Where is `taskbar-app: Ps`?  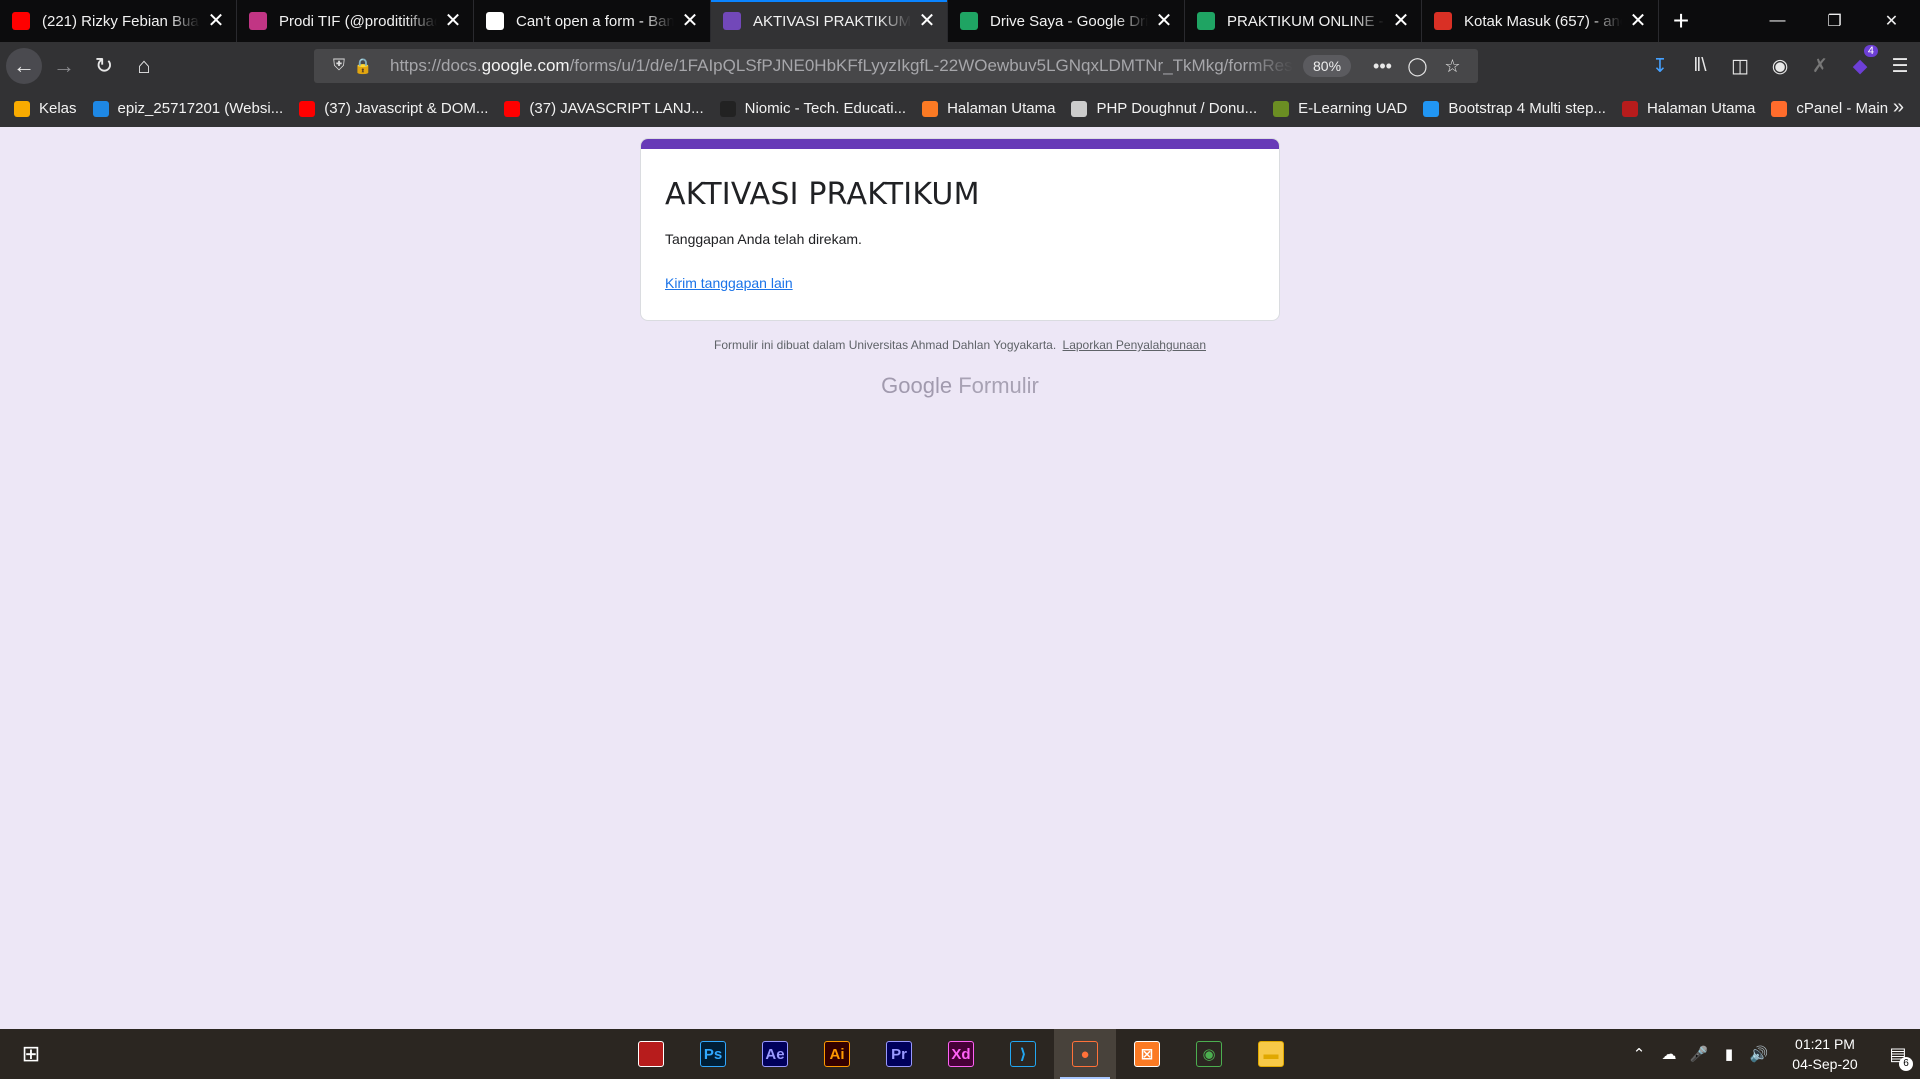
taskbar-app: Ps is located at coordinates (713, 1054).